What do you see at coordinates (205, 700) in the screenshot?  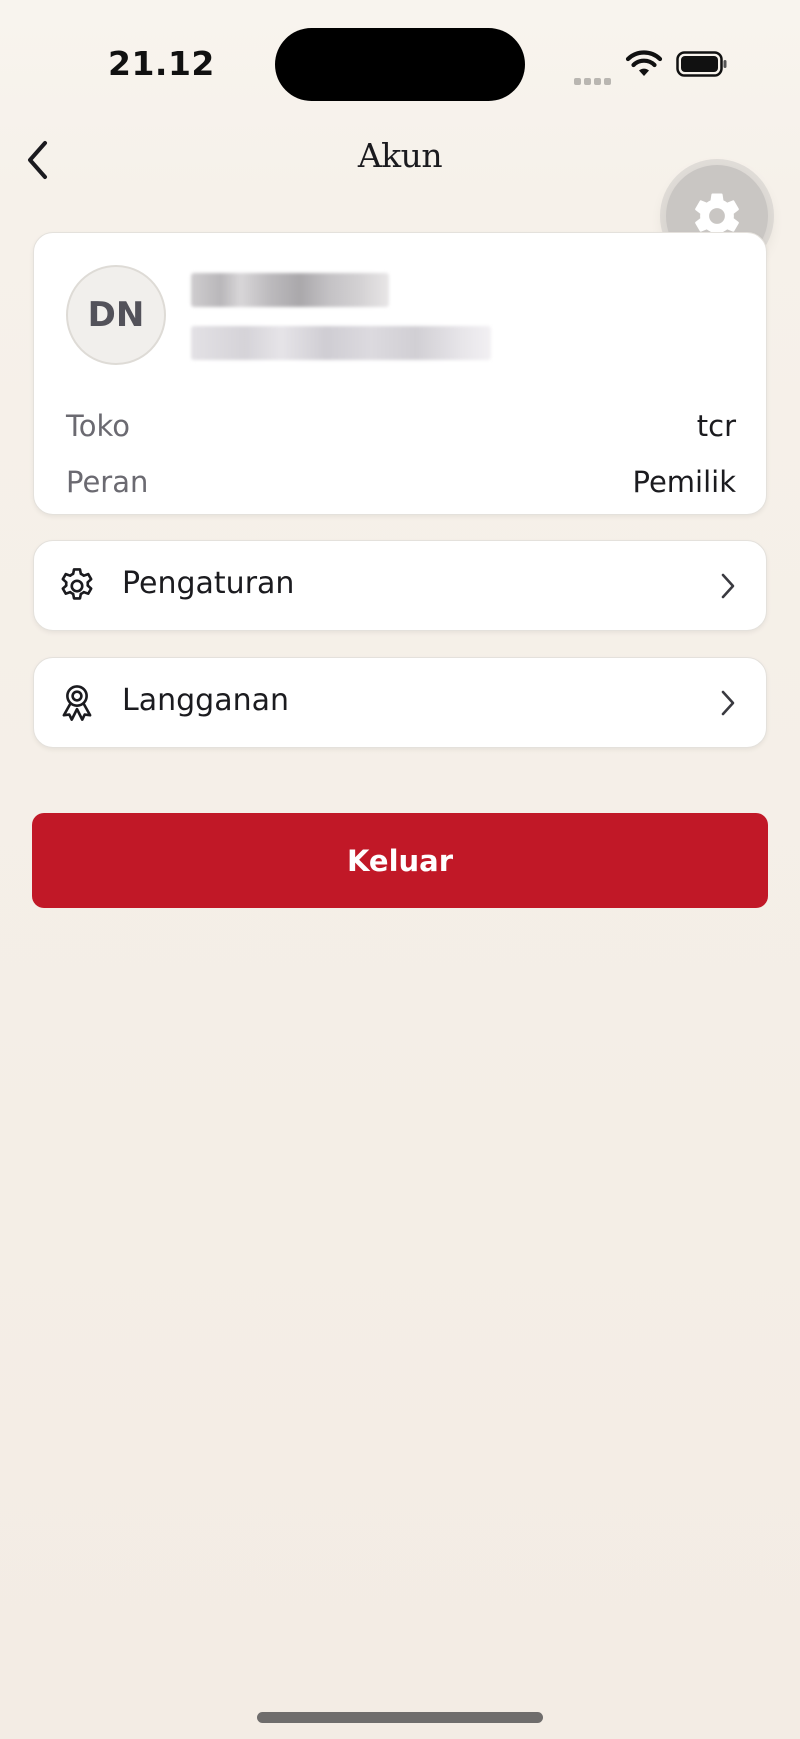 I see `menu-item-subscription-label: Langganan` at bounding box center [205, 700].